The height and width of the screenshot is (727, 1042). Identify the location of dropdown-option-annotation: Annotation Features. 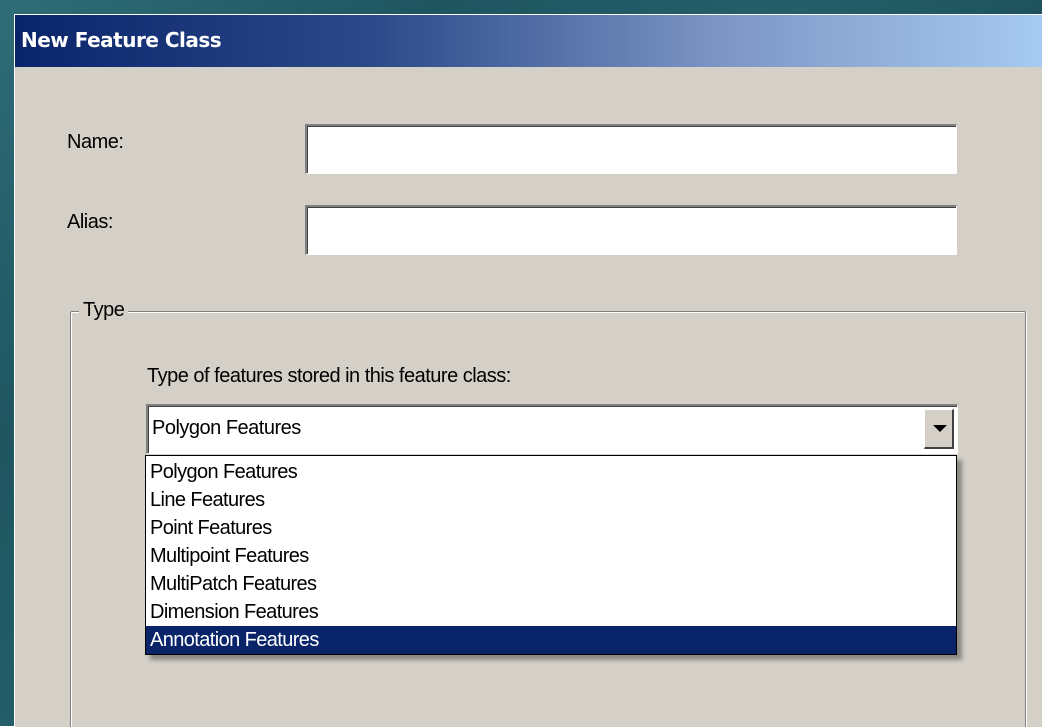
(551, 640).